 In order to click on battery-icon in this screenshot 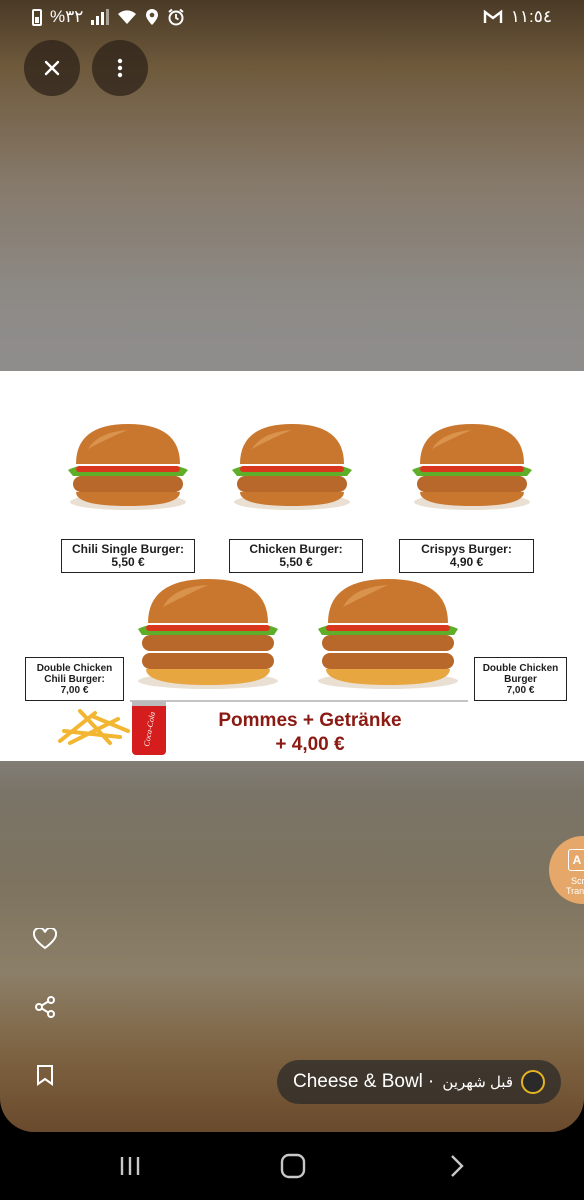, I will do `click(37, 17)`.